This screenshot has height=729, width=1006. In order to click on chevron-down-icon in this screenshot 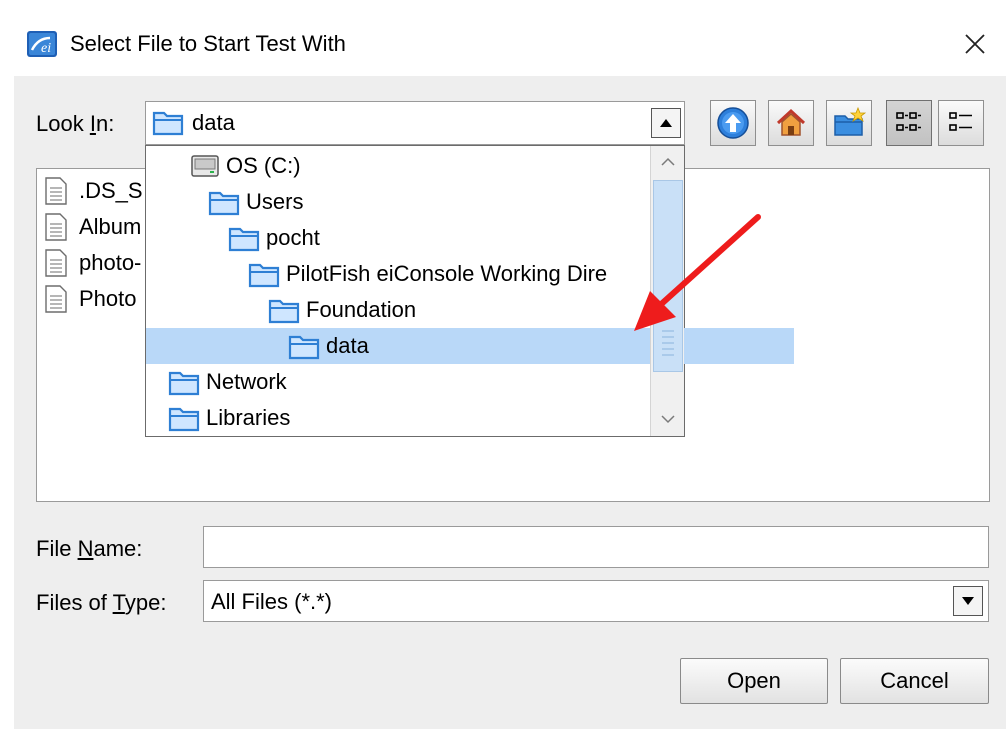, I will do `click(668, 419)`.